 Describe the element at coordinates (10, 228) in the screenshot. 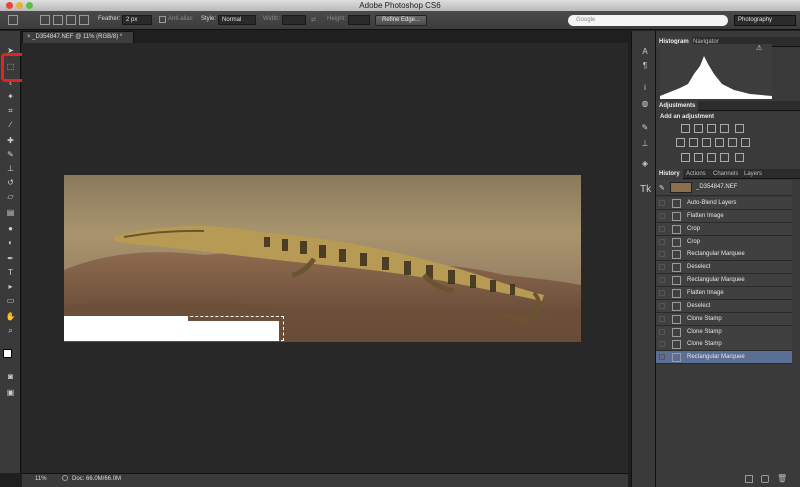

I see `blur-tool-icon: ●` at that location.